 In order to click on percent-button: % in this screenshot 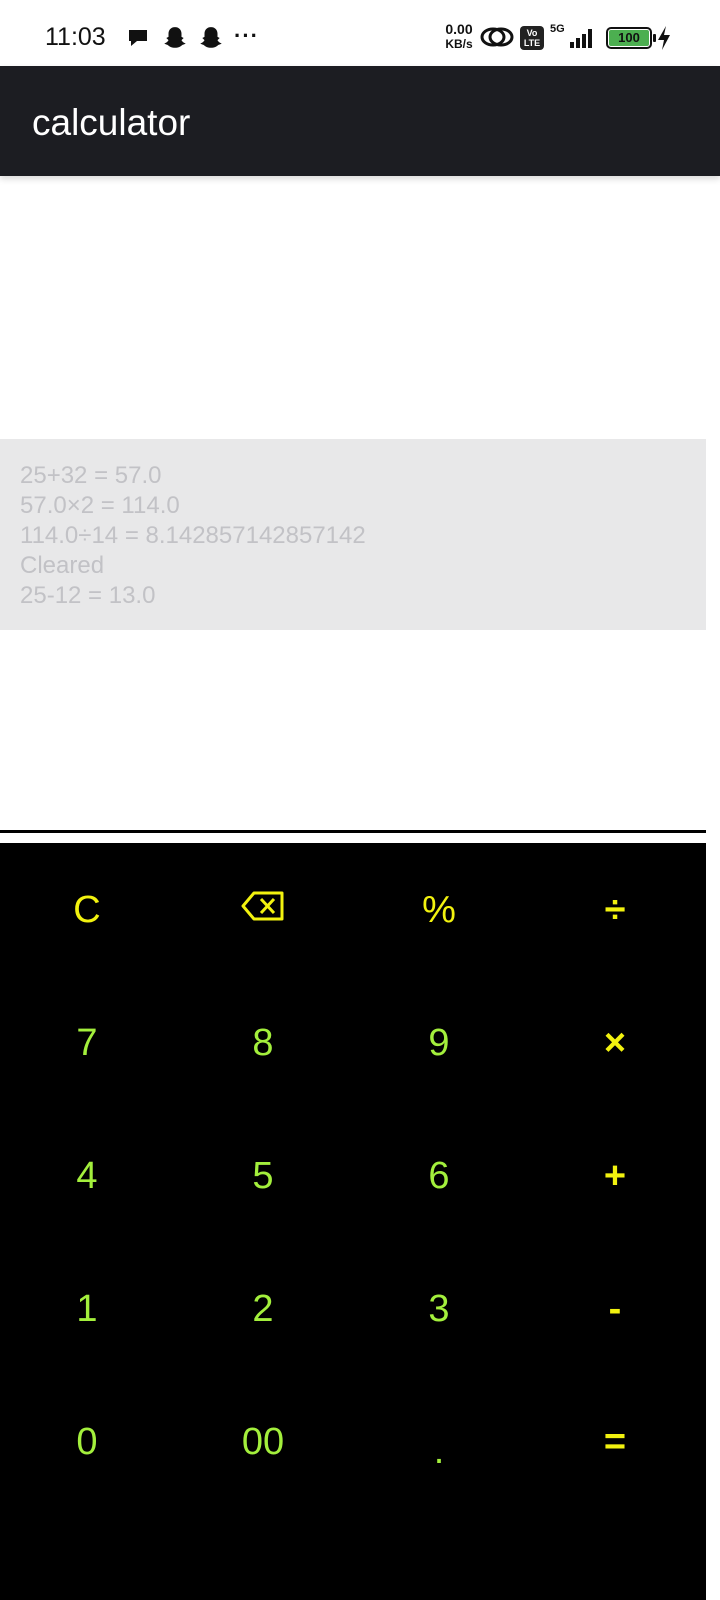, I will do `click(439, 910)`.